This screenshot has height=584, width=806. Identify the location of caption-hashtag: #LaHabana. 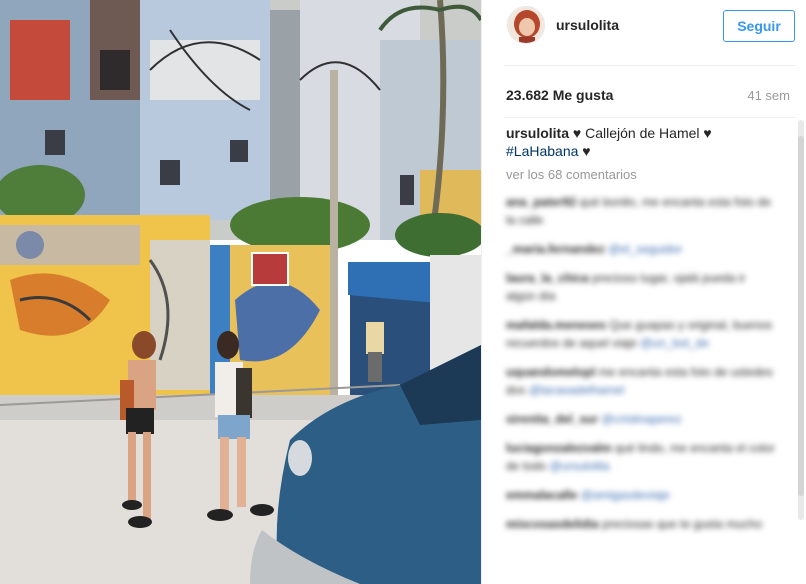
(542, 151).